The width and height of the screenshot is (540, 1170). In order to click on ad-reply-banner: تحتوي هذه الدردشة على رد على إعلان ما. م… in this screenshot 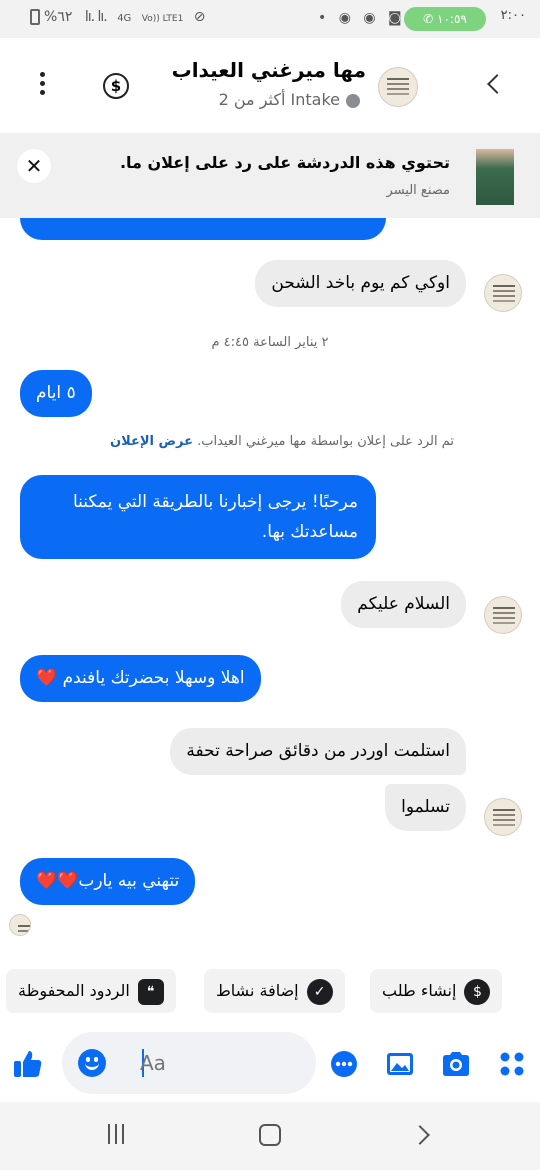, I will do `click(270, 175)`.